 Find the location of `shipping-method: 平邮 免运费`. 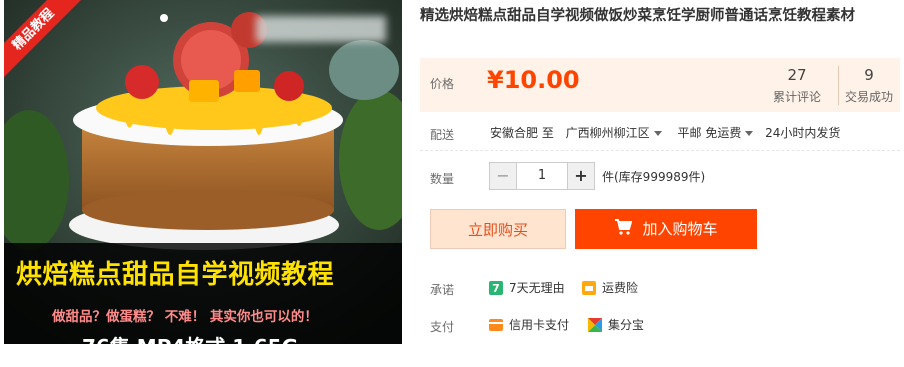

shipping-method: 平邮 免运费 is located at coordinates (709, 133).